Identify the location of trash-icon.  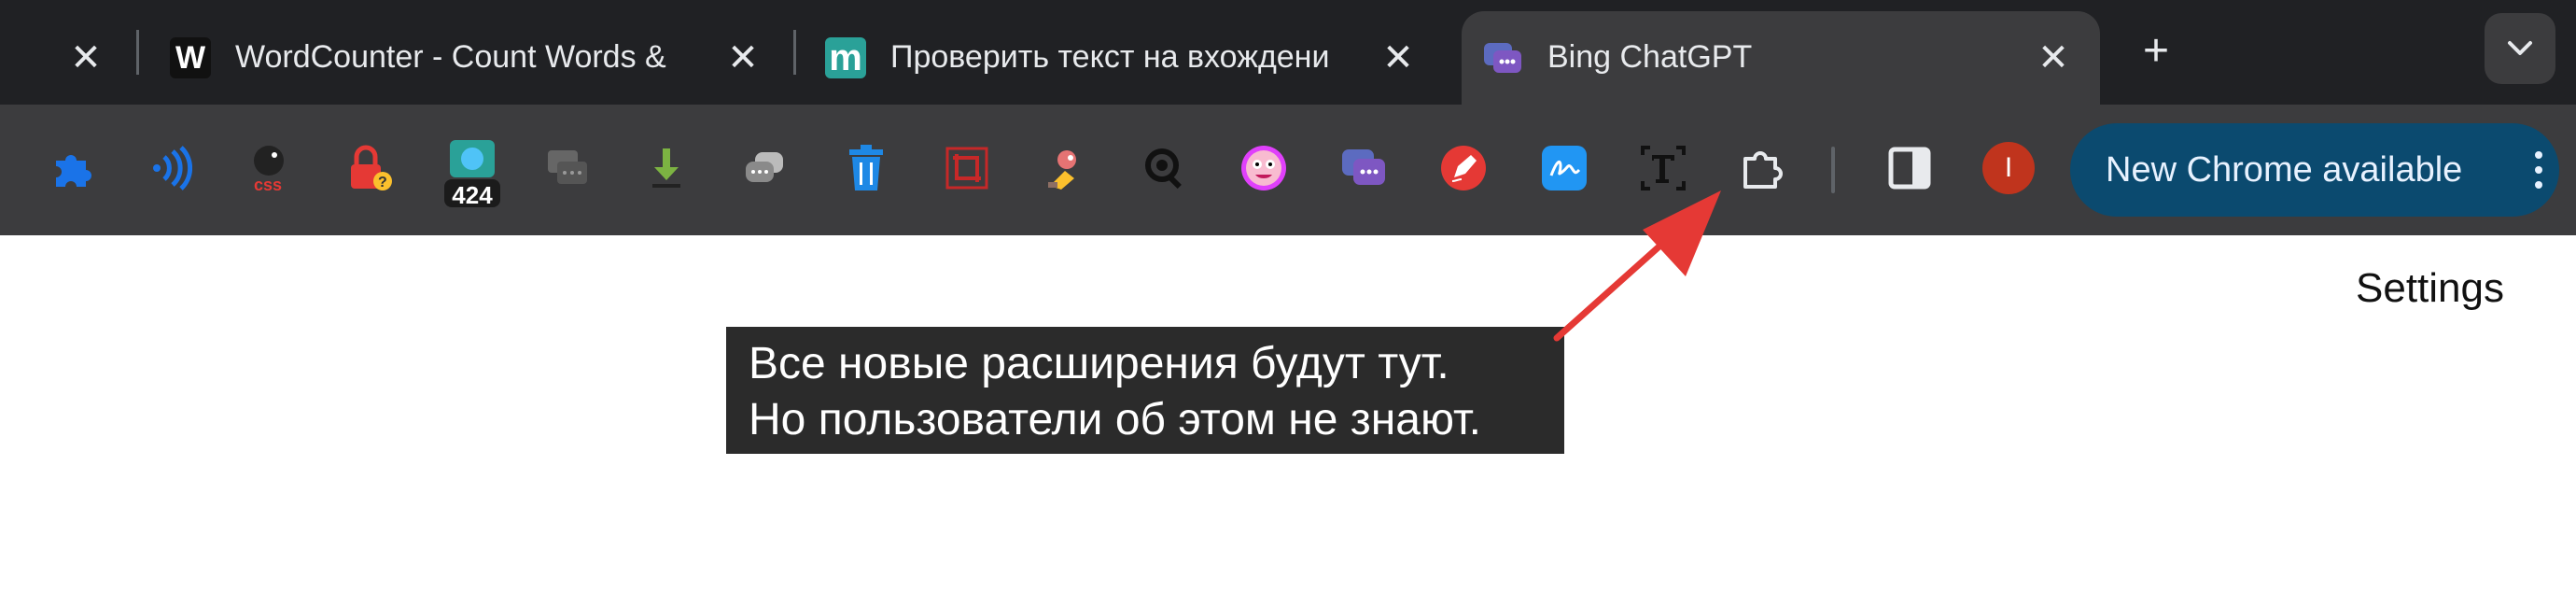
(866, 168).